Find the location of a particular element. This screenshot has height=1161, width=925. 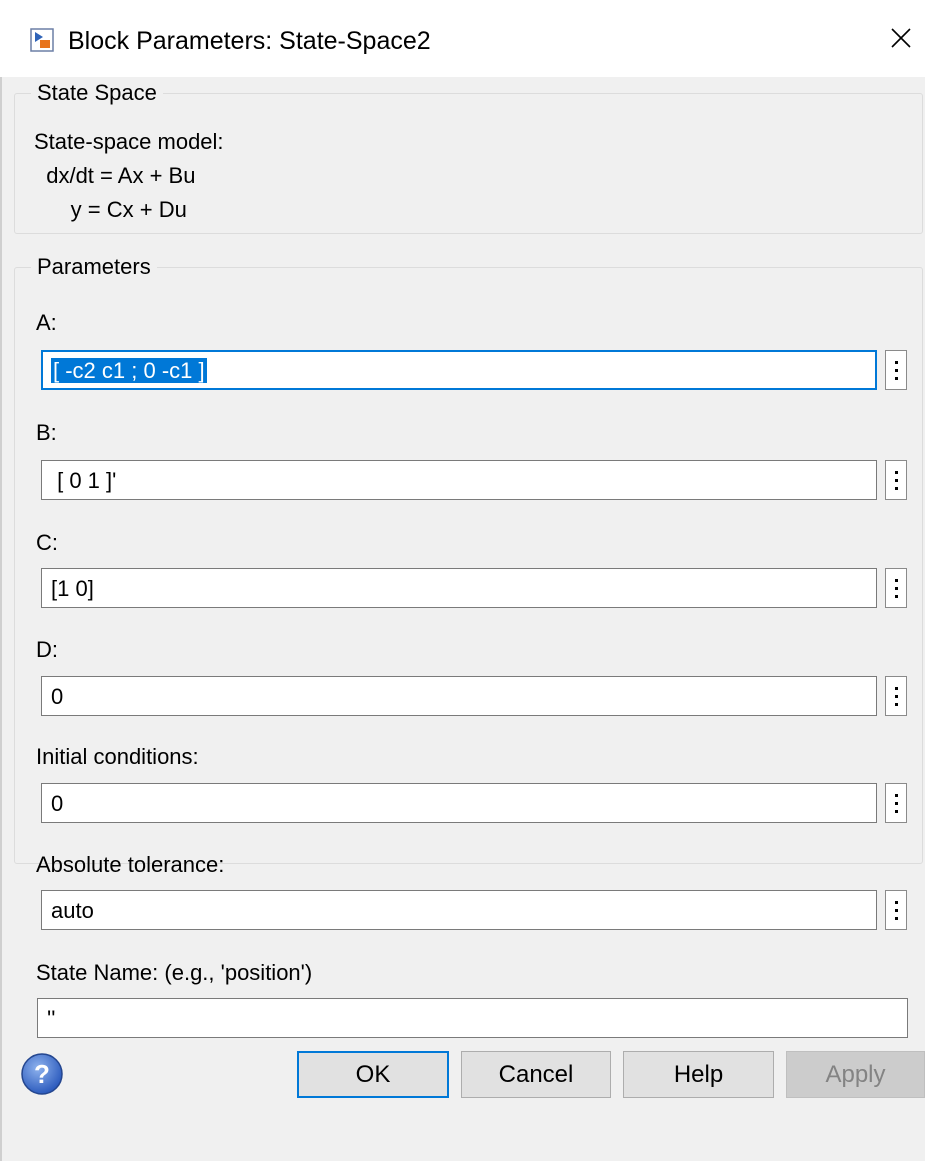

param-menu-b is located at coordinates (896, 480).